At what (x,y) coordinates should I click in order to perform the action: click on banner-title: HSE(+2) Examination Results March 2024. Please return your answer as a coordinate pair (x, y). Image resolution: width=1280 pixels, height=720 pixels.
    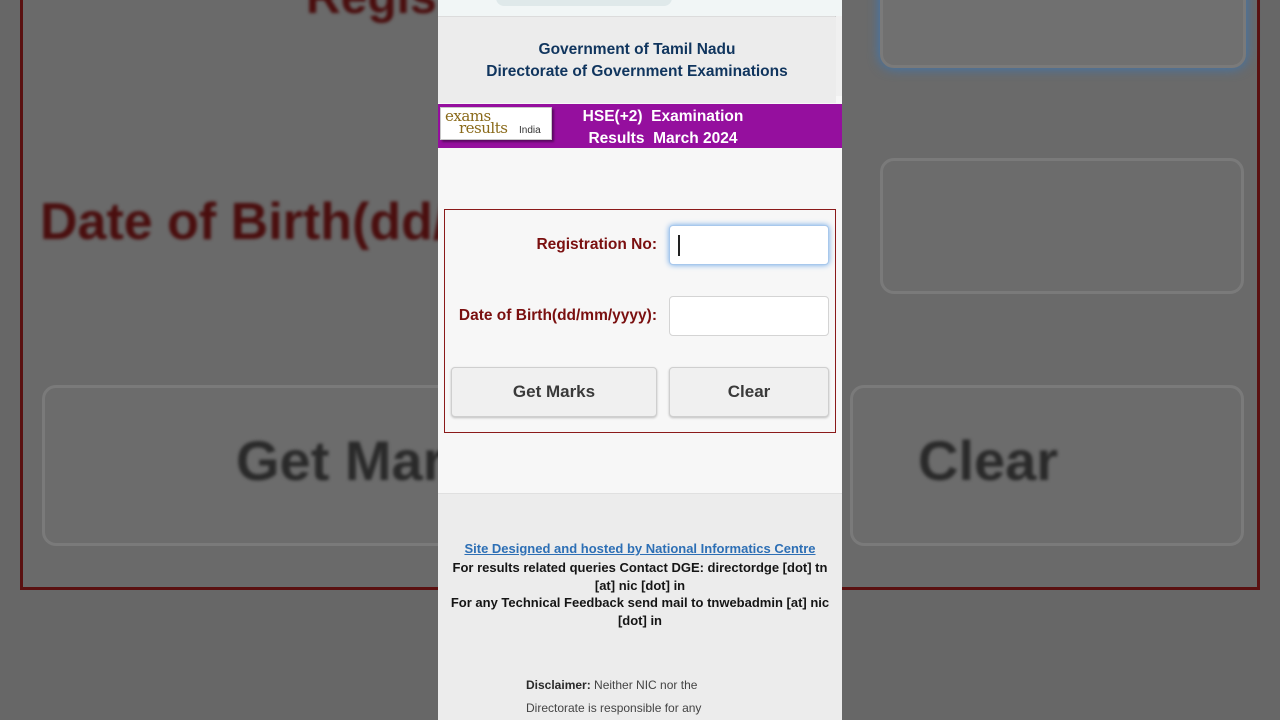
    Looking at the image, I should click on (663, 127).